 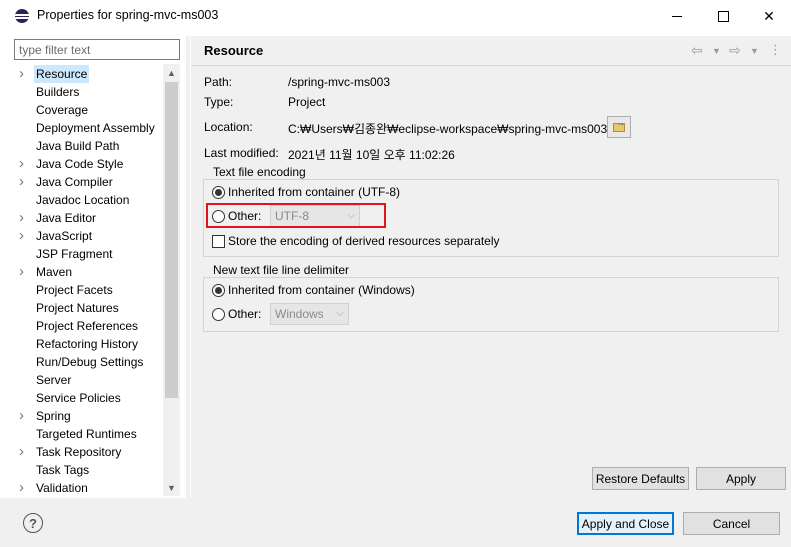 I want to click on tree-item-label: Server, so click(x=54, y=380).